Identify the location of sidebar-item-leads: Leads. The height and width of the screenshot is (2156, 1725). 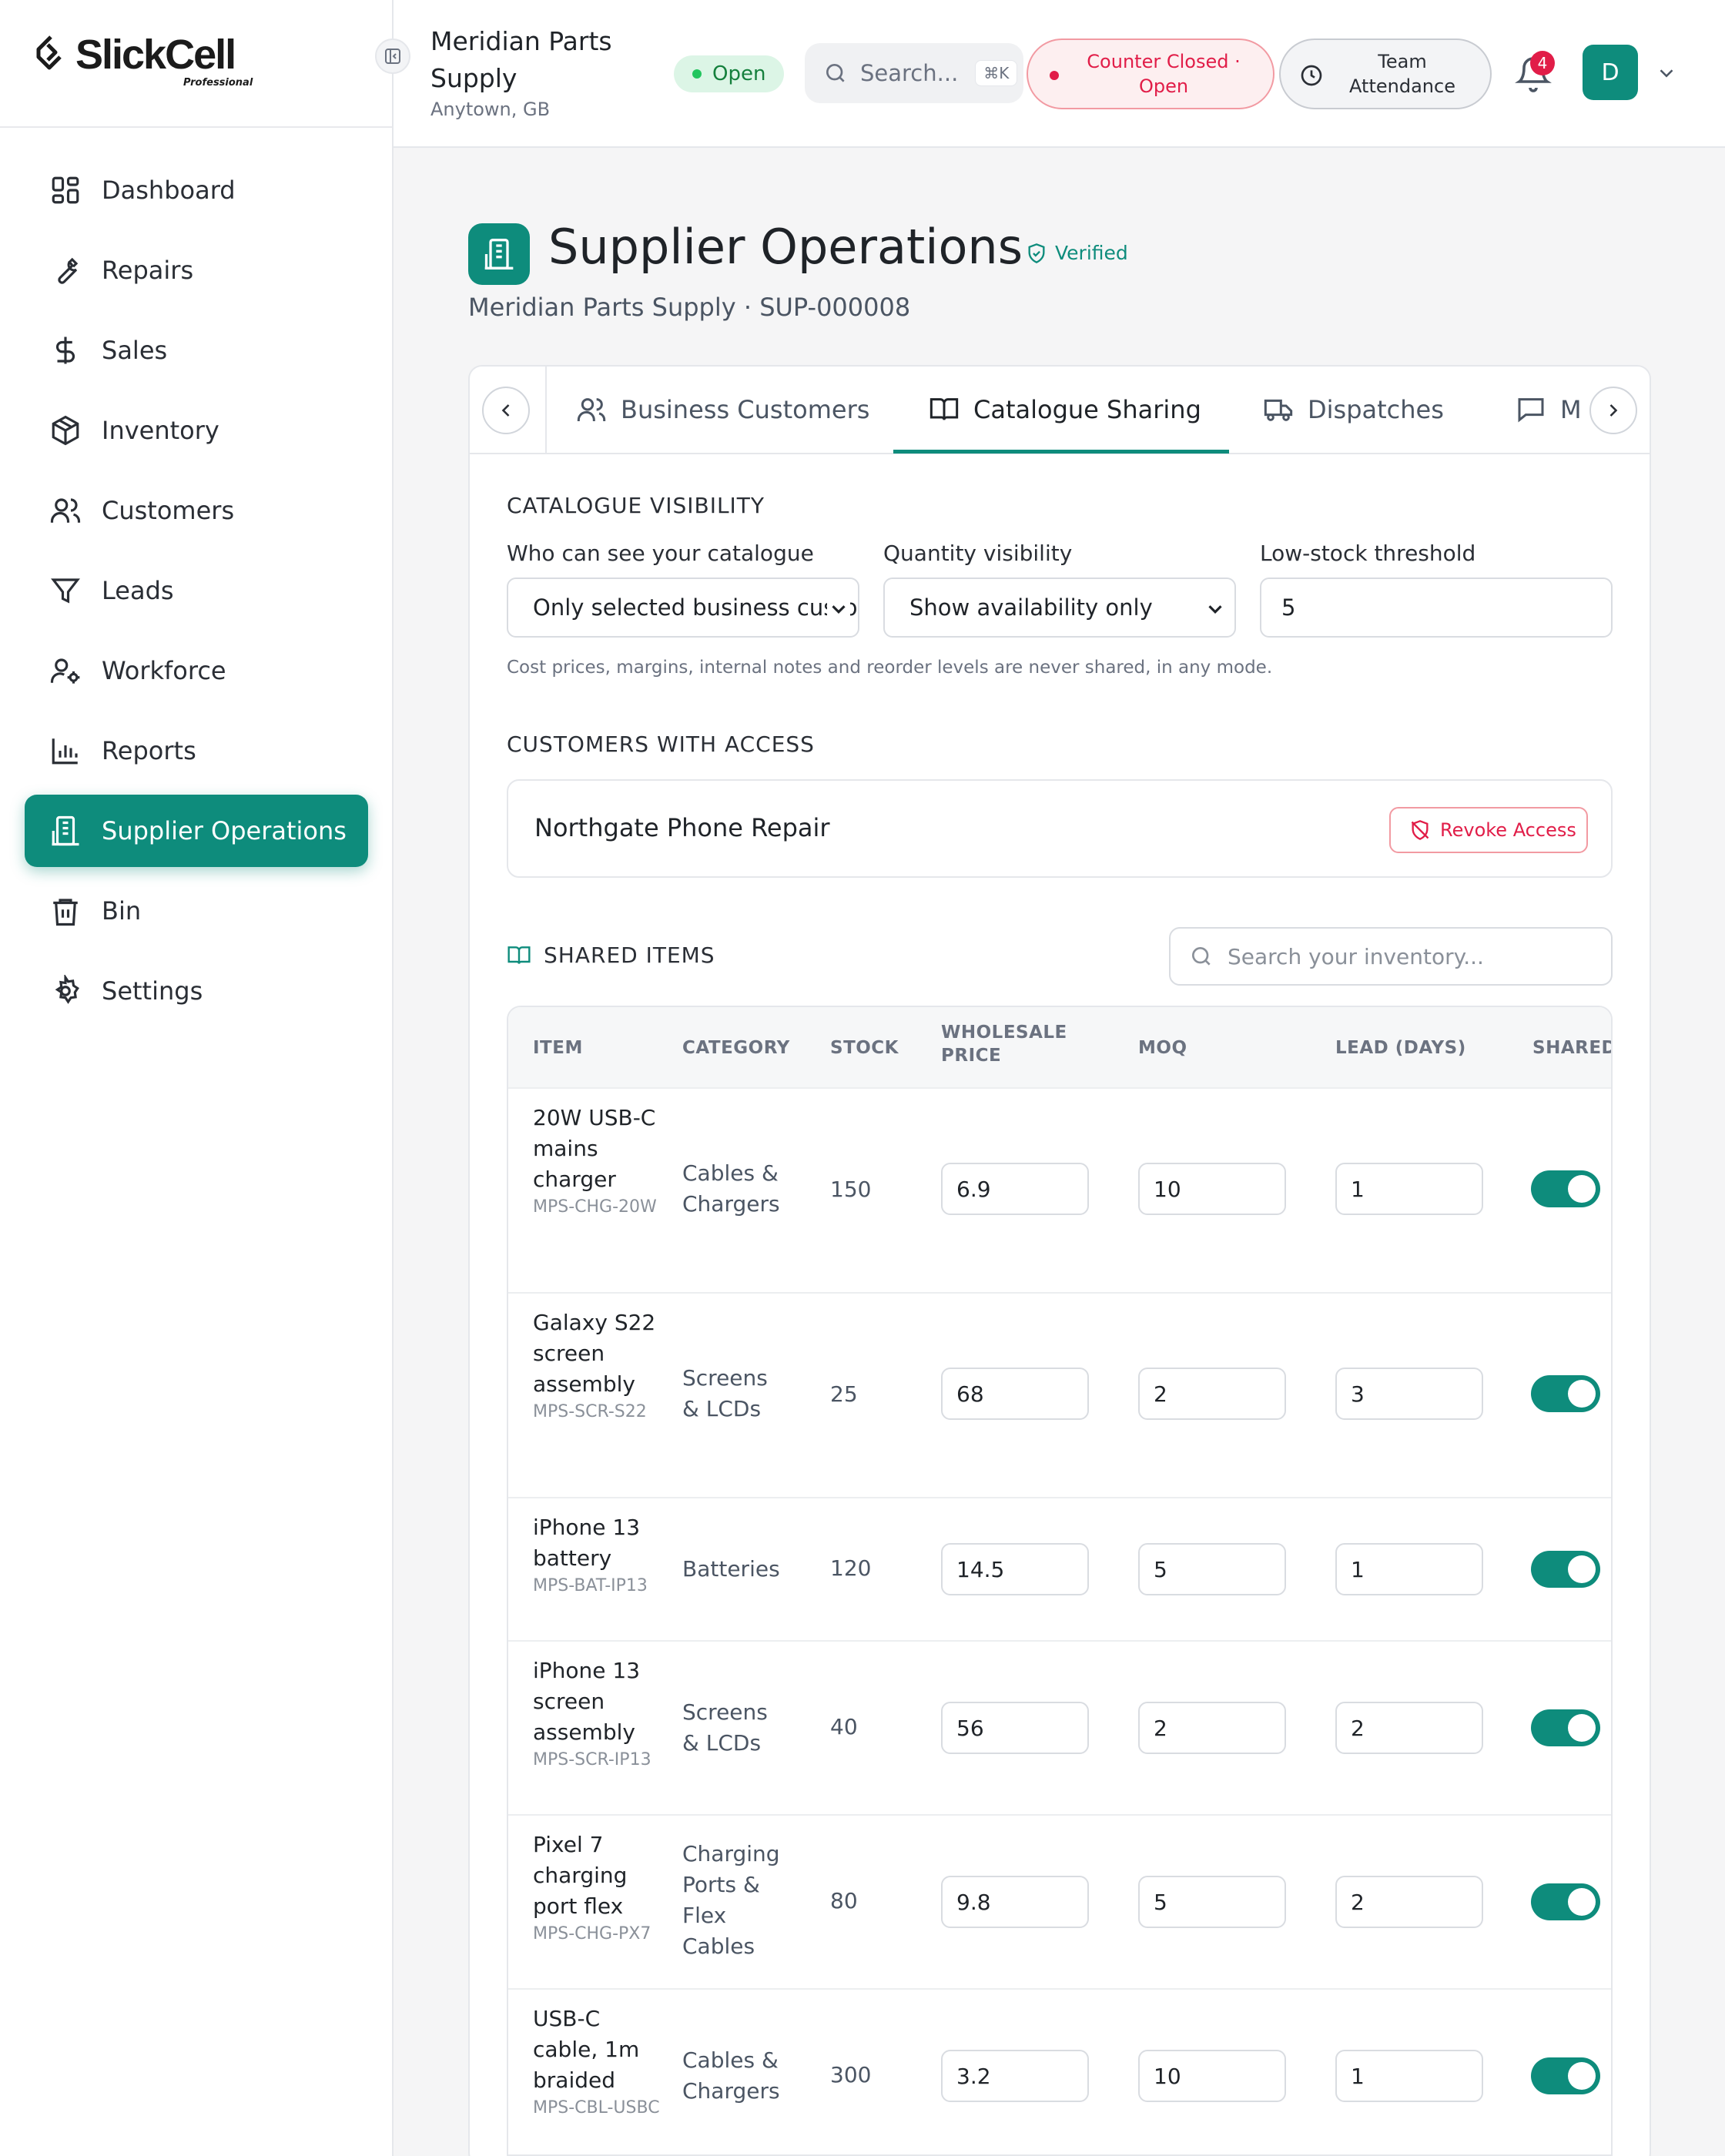
(196, 590).